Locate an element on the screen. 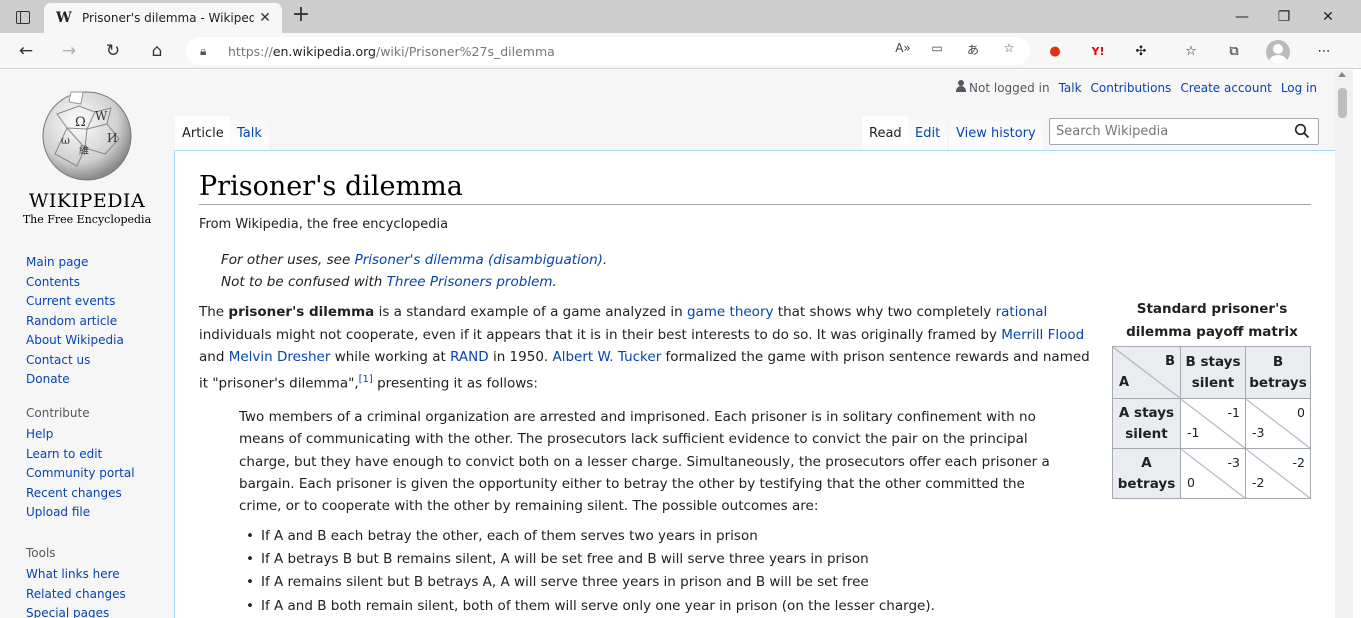  home-icon: ⌂ is located at coordinates (157, 51).